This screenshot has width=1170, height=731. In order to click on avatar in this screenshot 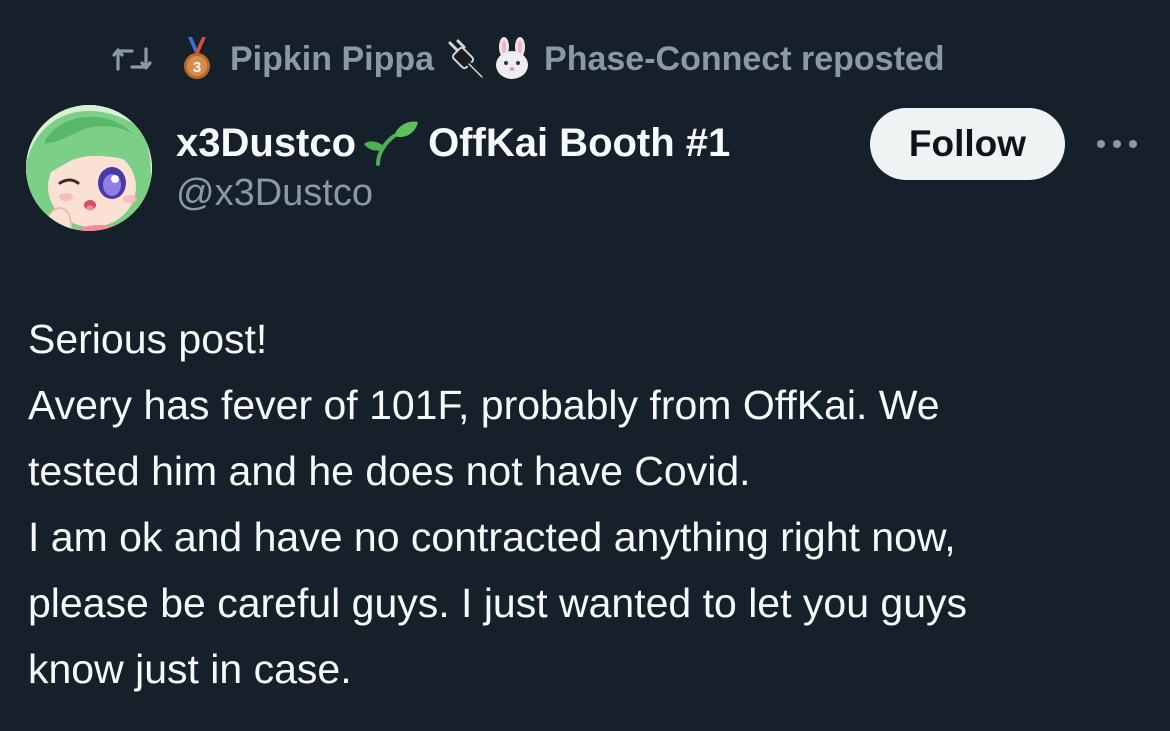, I will do `click(89, 168)`.